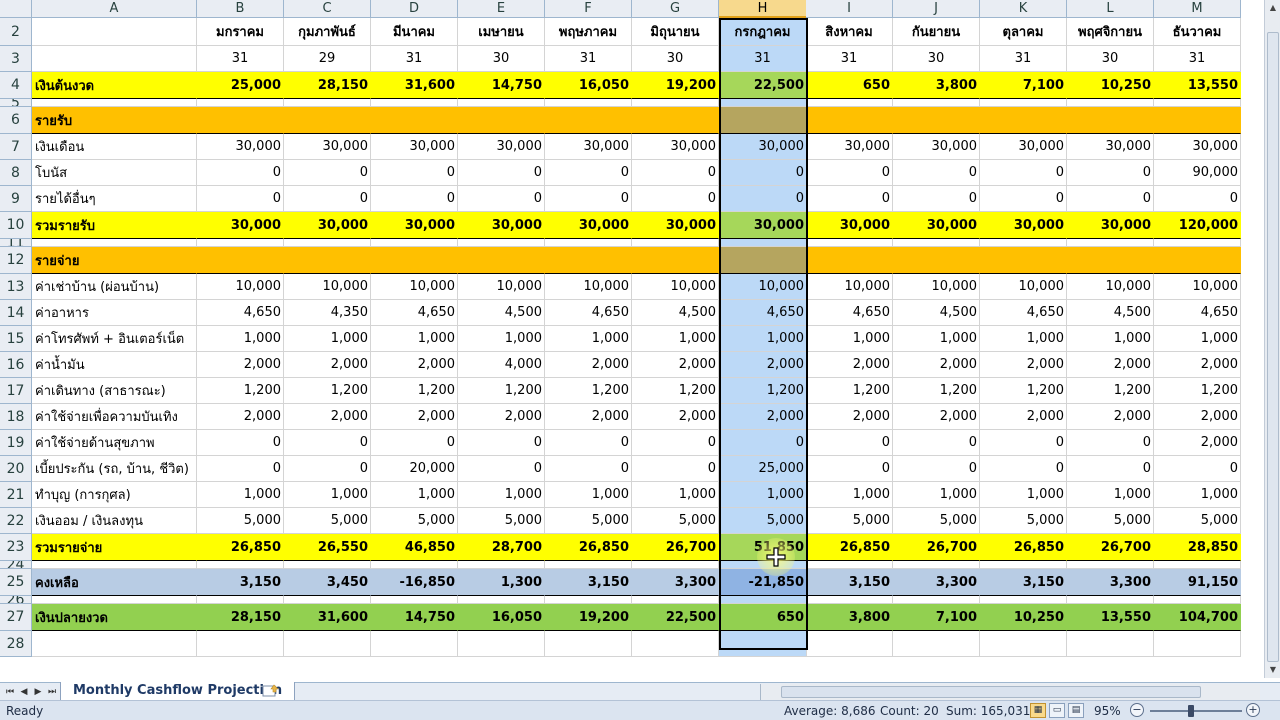 This screenshot has width=1280, height=720. What do you see at coordinates (414, 9) in the screenshot?
I see `column-header-d: D` at bounding box center [414, 9].